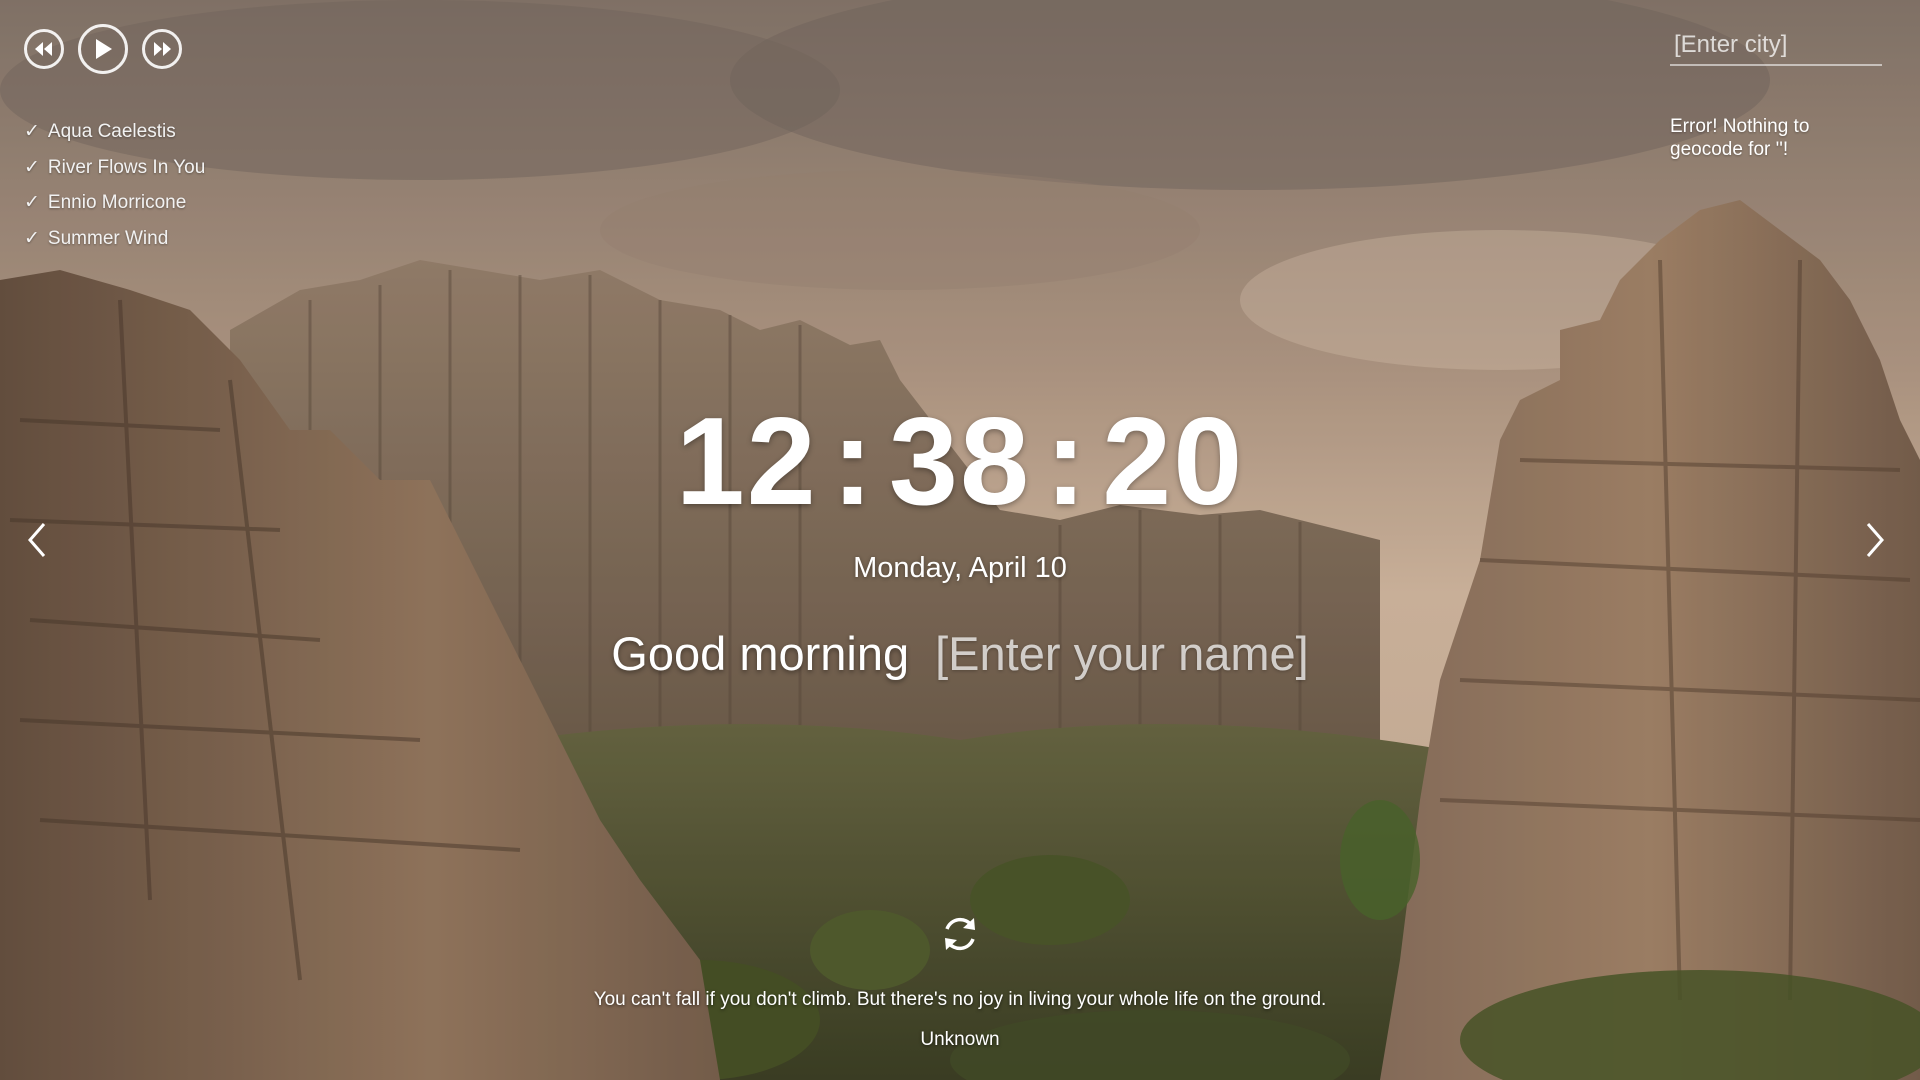 The height and width of the screenshot is (1080, 1920). I want to click on play-icon, so click(104, 49).